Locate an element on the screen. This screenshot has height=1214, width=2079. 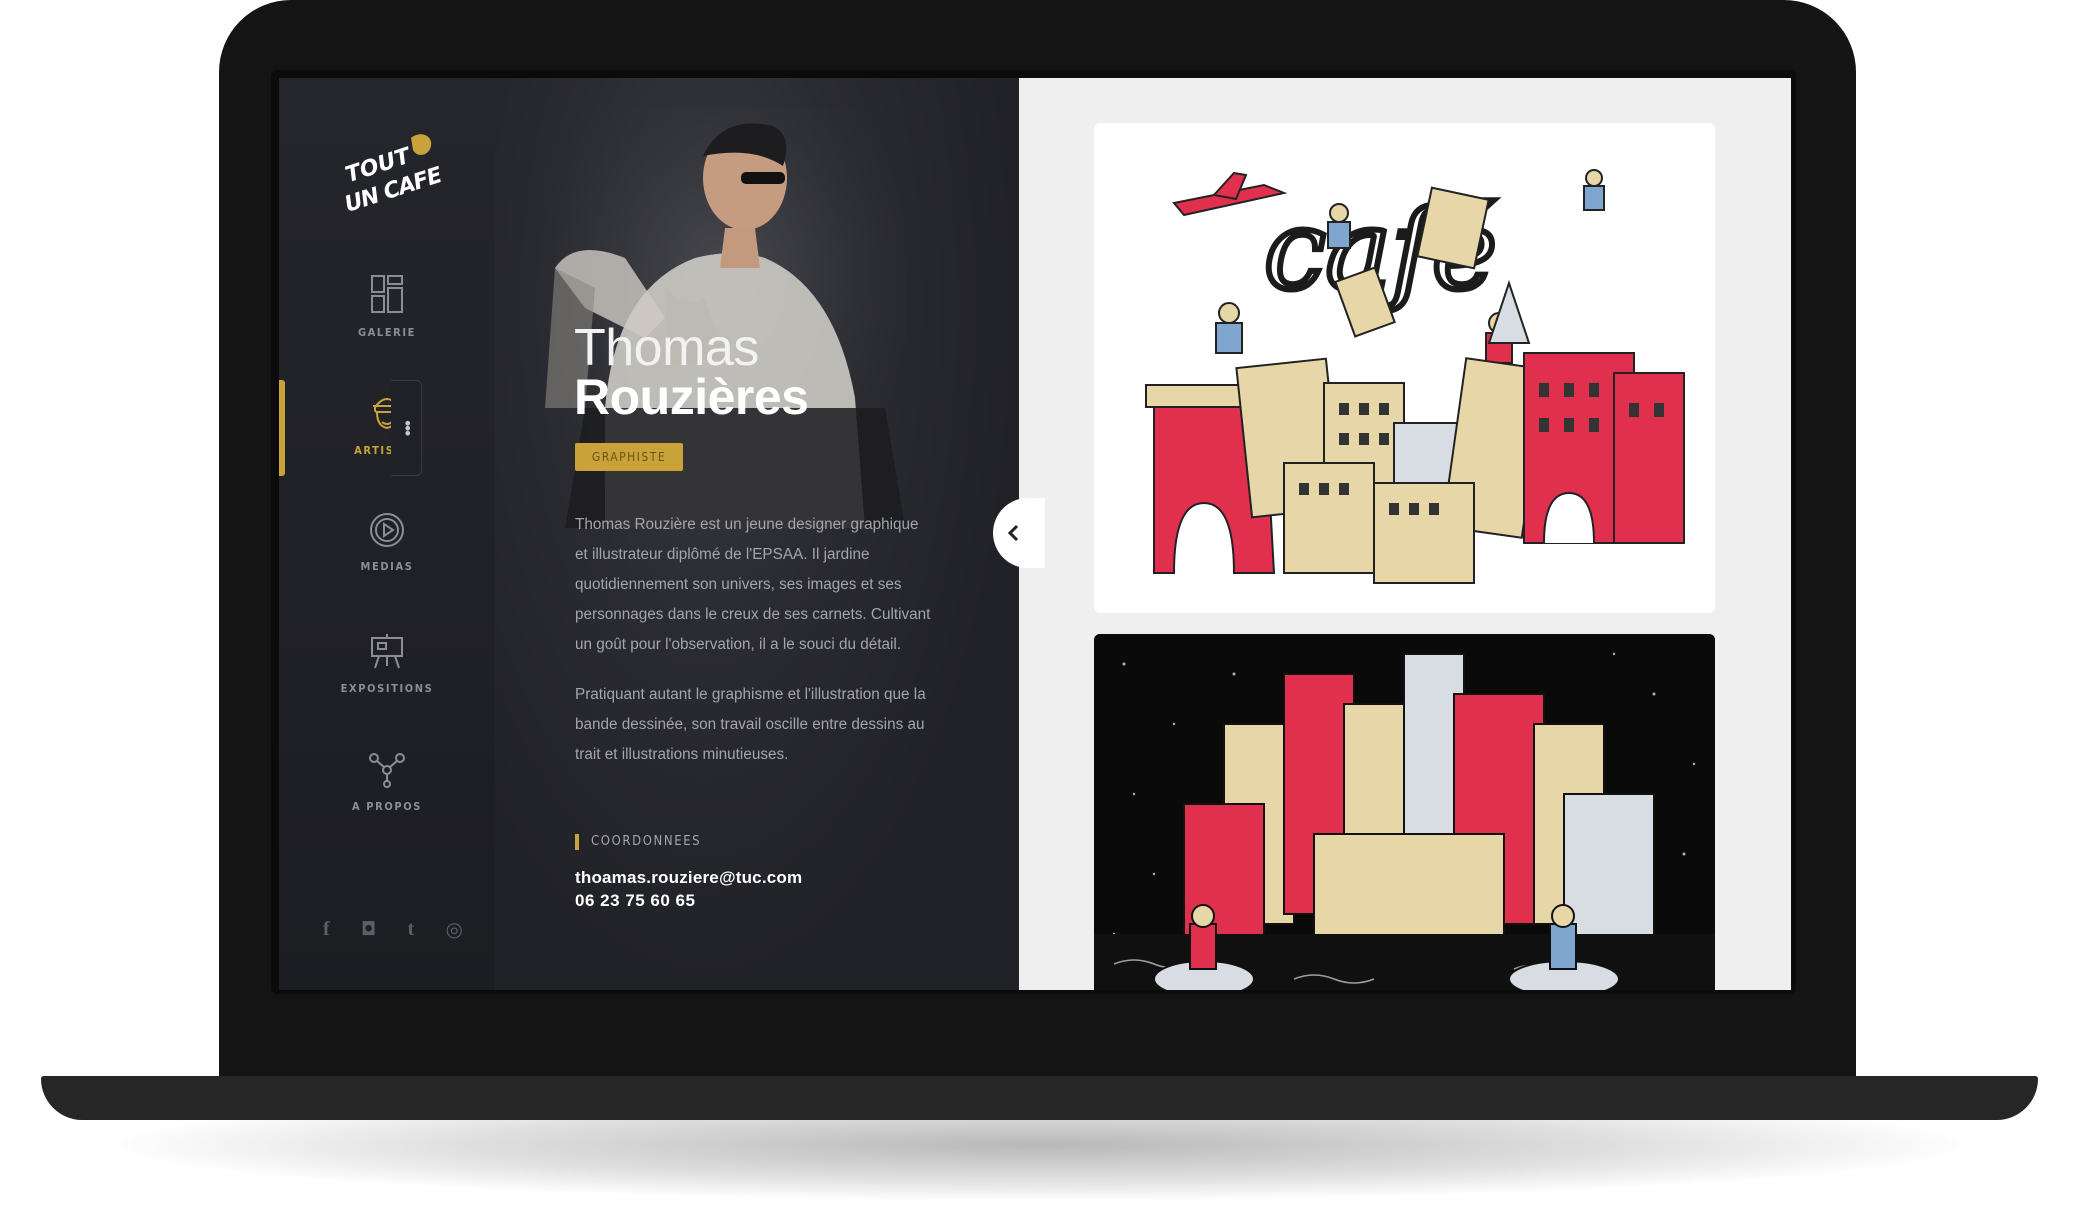
cafe-illustration: café is located at coordinates (1404, 368).